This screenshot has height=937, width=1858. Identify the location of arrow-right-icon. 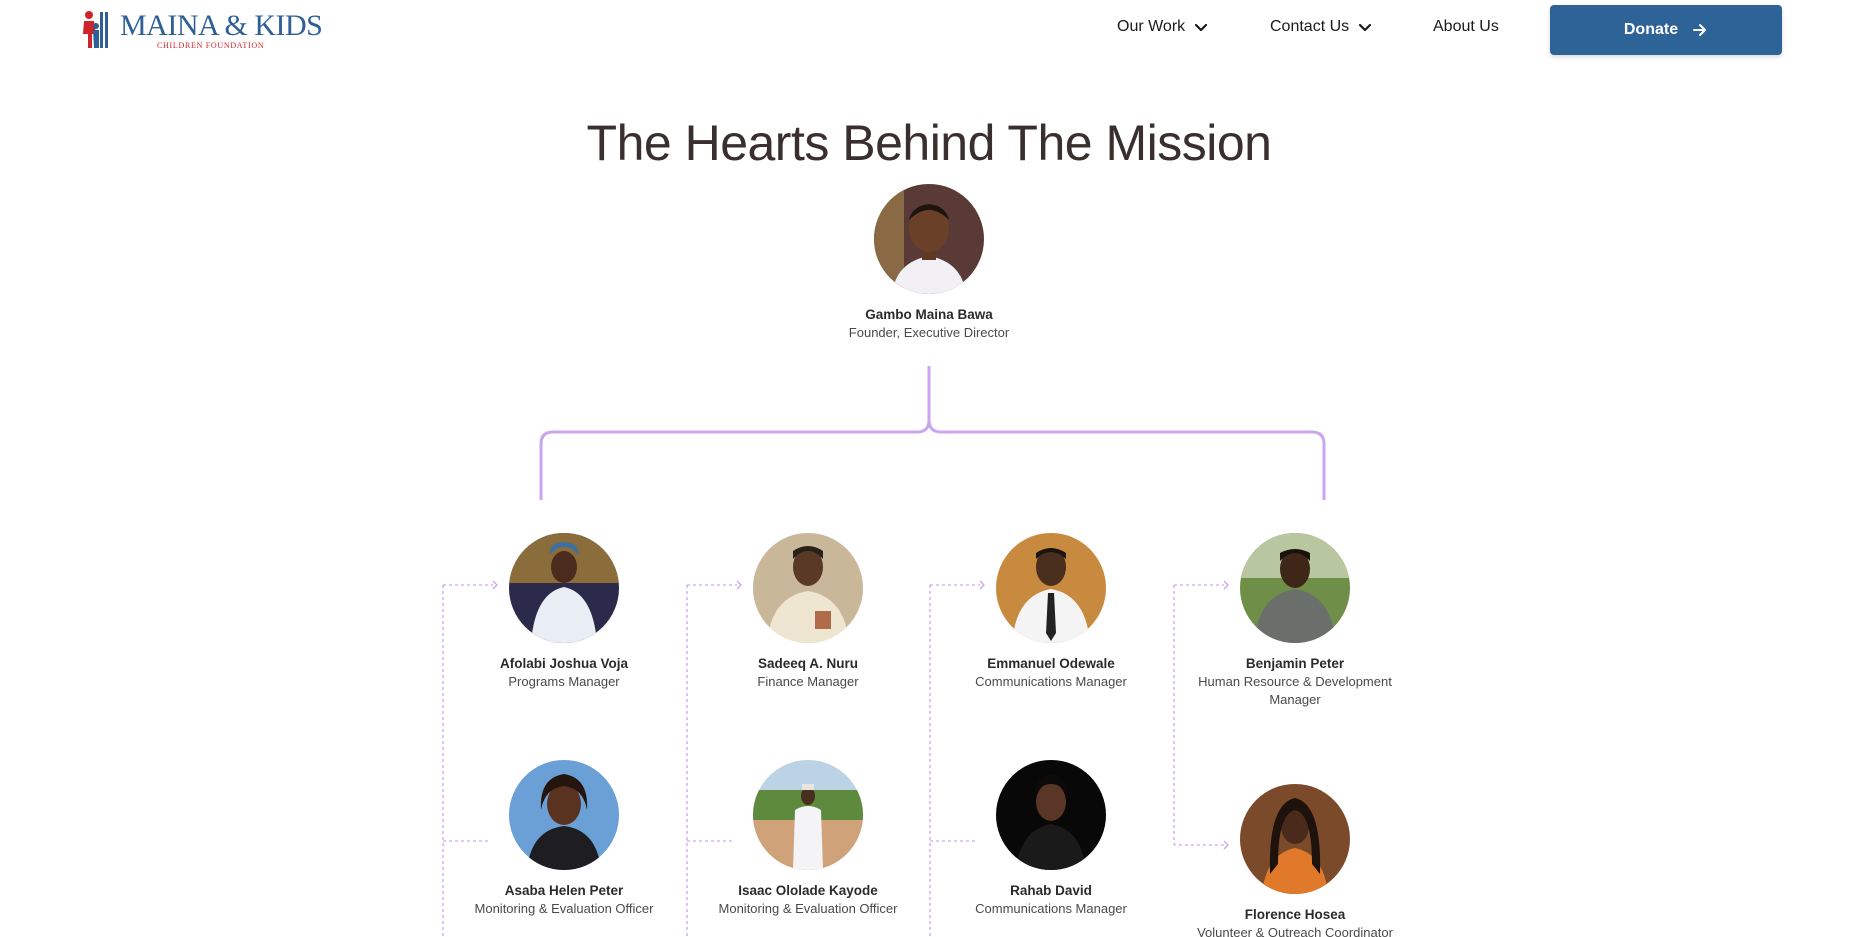
(1700, 30).